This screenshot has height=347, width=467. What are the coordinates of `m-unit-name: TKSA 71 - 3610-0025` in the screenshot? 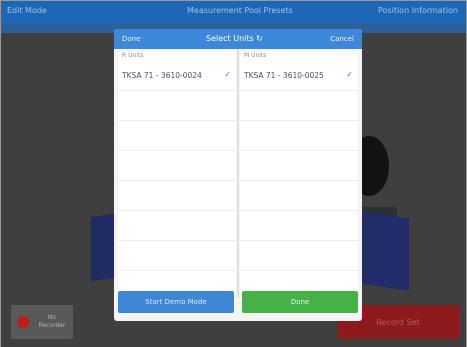 It's located at (284, 75).